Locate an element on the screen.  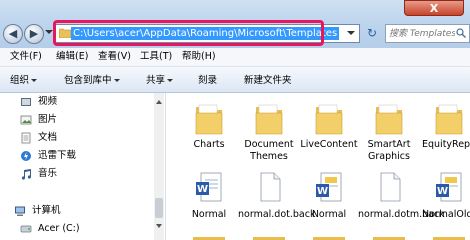
back-button: ◀ is located at coordinates (13, 34).